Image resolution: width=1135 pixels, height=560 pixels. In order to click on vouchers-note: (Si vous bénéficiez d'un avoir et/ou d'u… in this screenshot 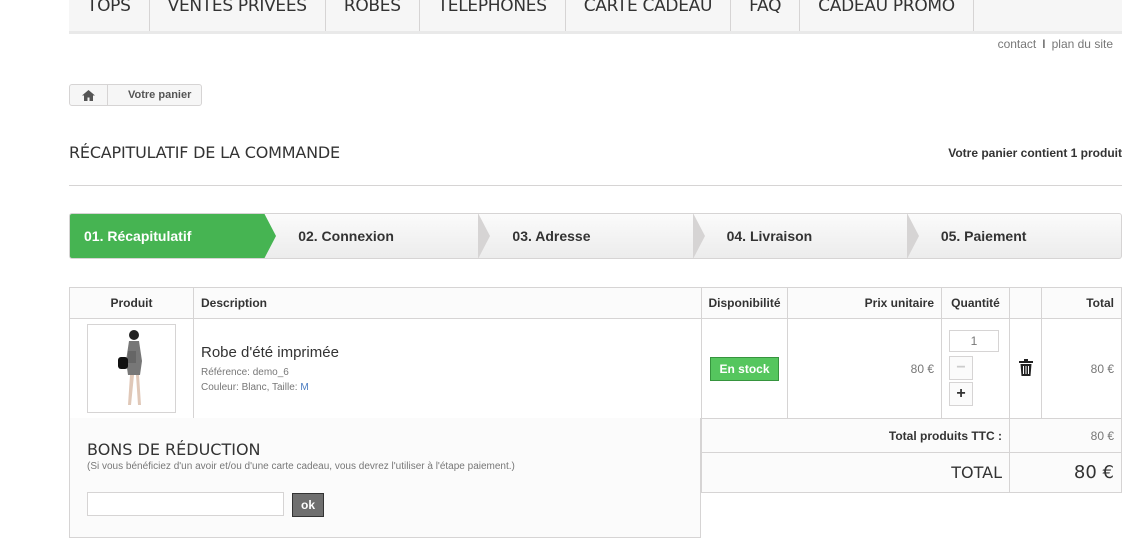, I will do `click(301, 466)`.